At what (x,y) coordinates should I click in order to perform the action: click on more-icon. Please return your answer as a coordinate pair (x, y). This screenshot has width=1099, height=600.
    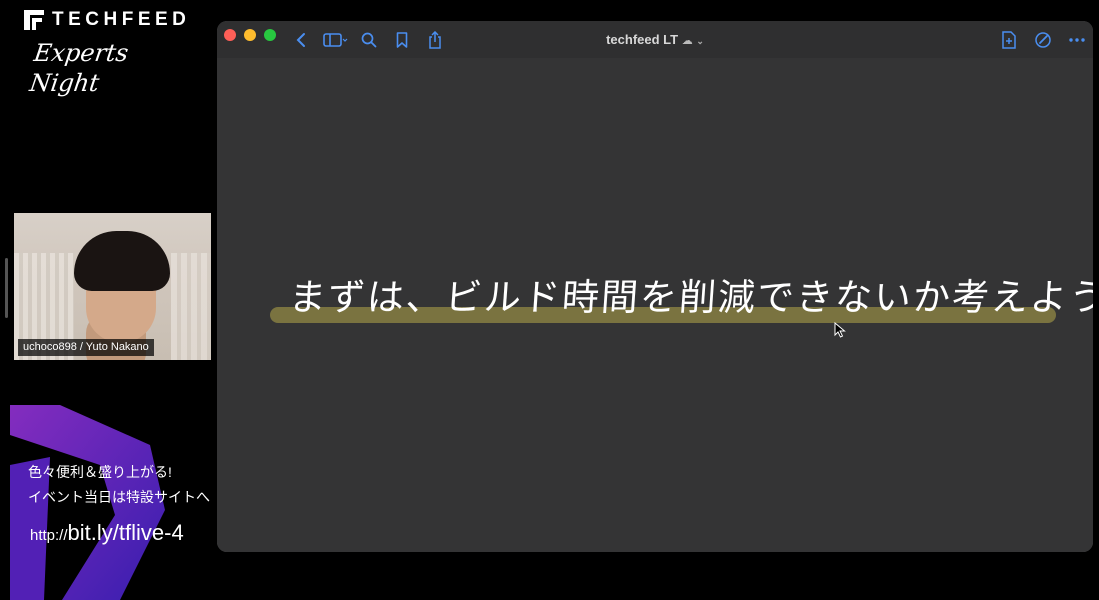
    Looking at the image, I should click on (1077, 40).